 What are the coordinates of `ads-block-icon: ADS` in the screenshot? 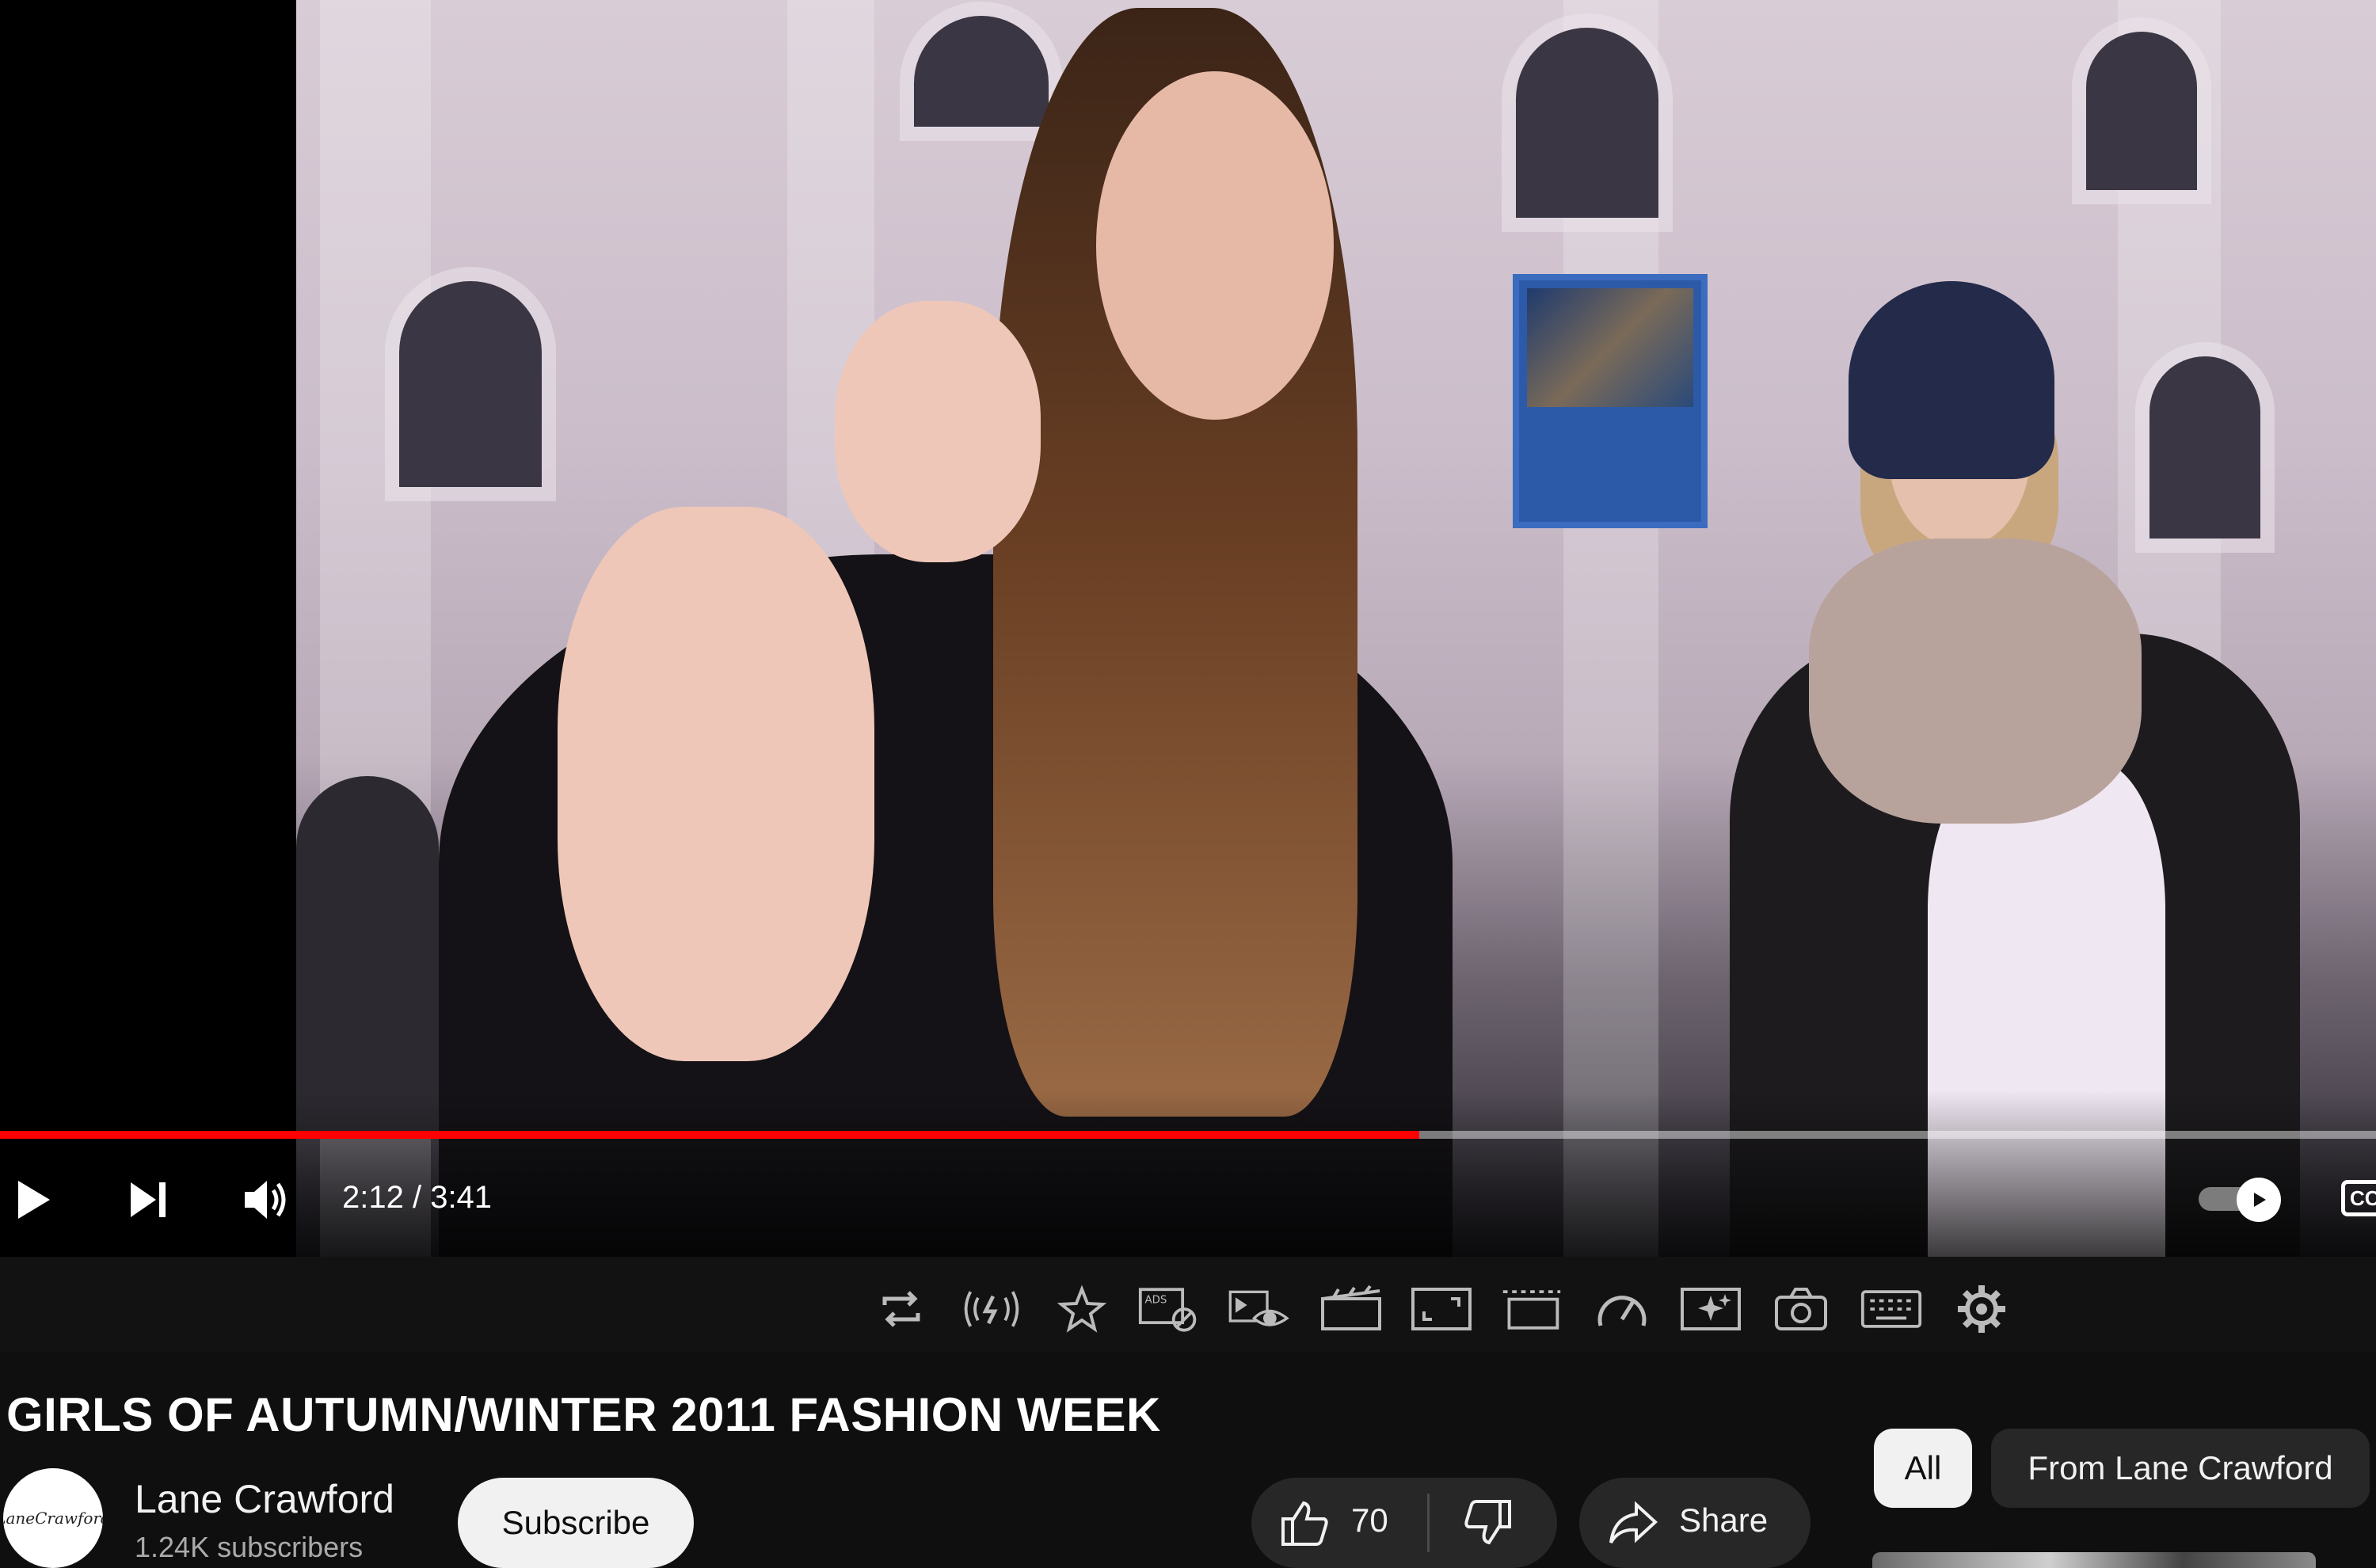 It's located at (1167, 1310).